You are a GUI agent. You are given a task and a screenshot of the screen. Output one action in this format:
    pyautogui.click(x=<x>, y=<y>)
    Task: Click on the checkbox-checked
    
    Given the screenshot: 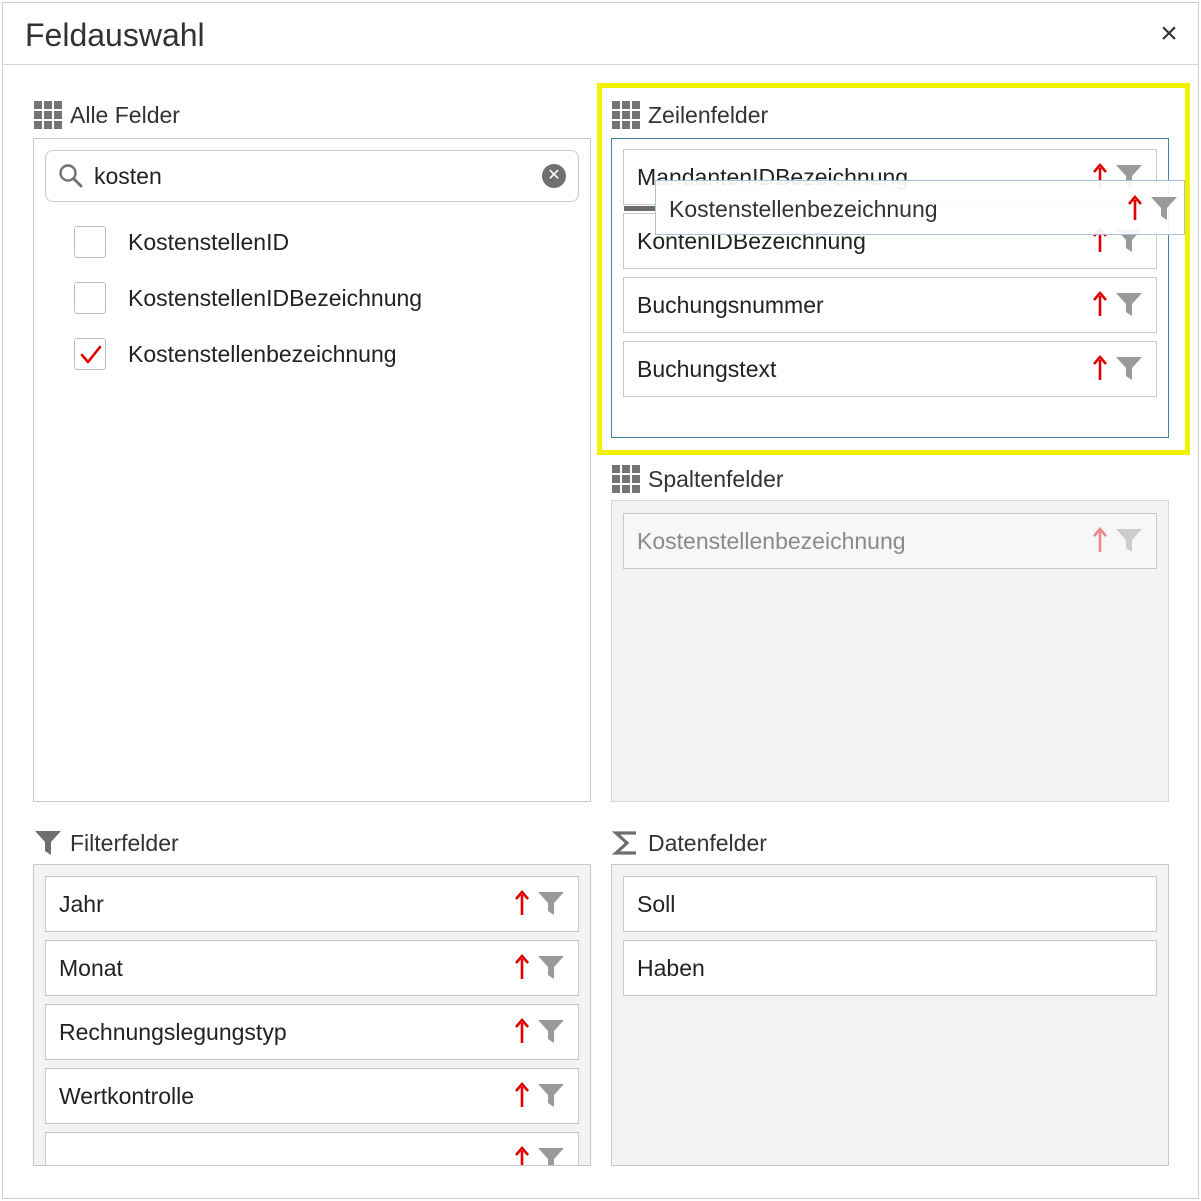 What is the action you would take?
    pyautogui.click(x=90, y=354)
    